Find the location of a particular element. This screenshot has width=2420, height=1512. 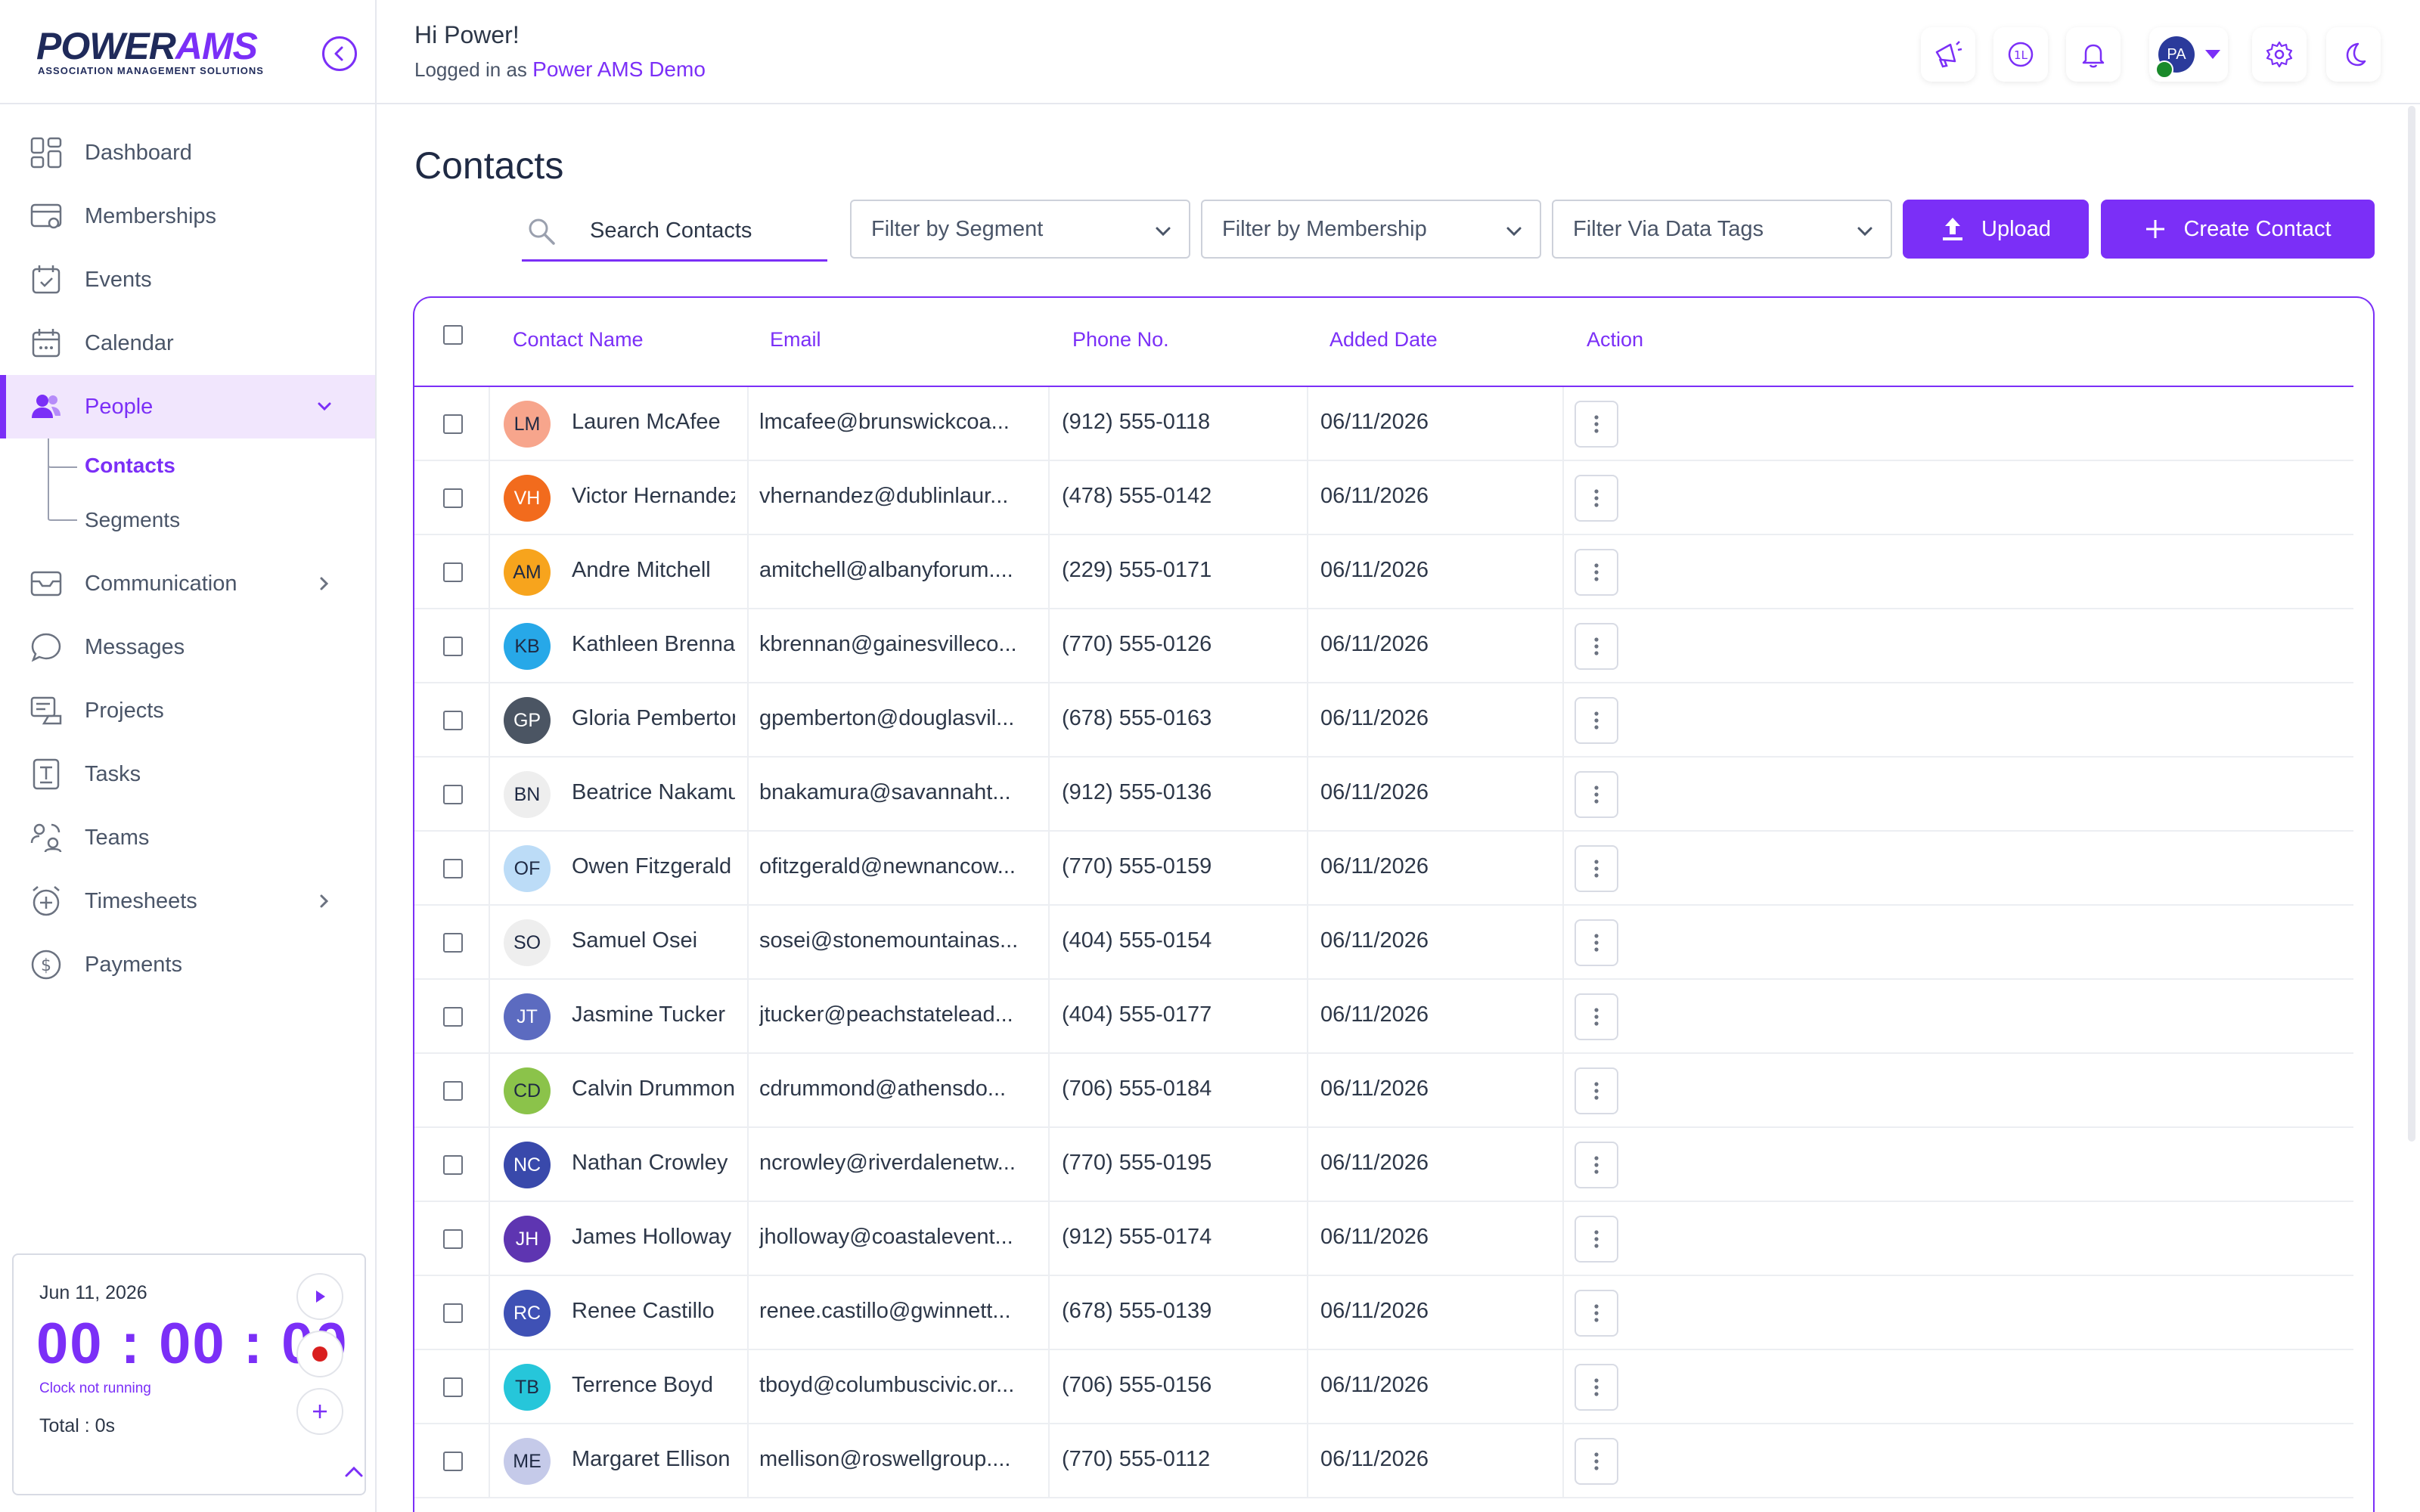

column-header-added-date: Added Date is located at coordinates (1383, 340).